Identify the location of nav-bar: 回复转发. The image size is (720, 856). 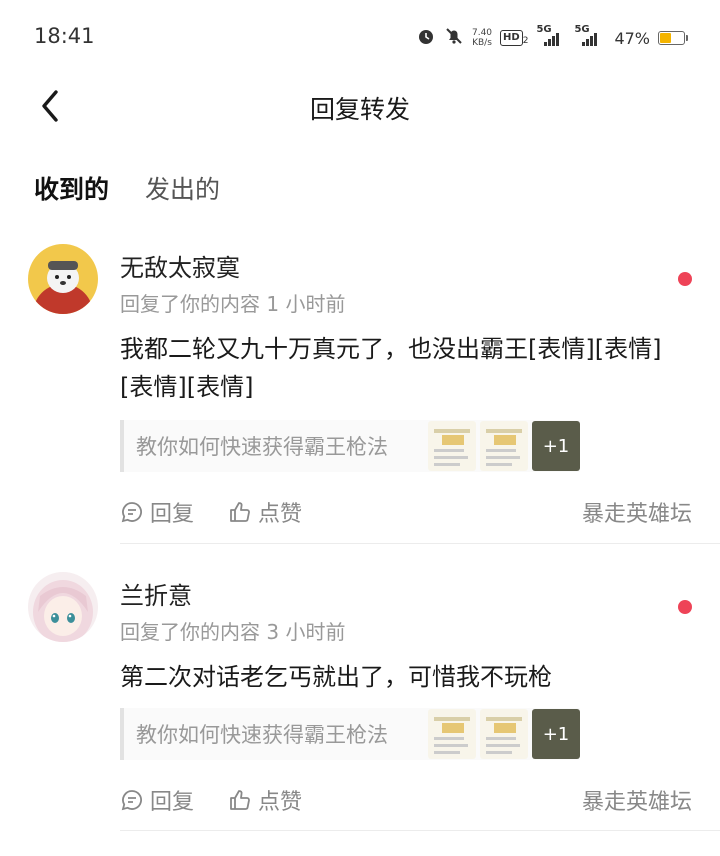
(360, 106).